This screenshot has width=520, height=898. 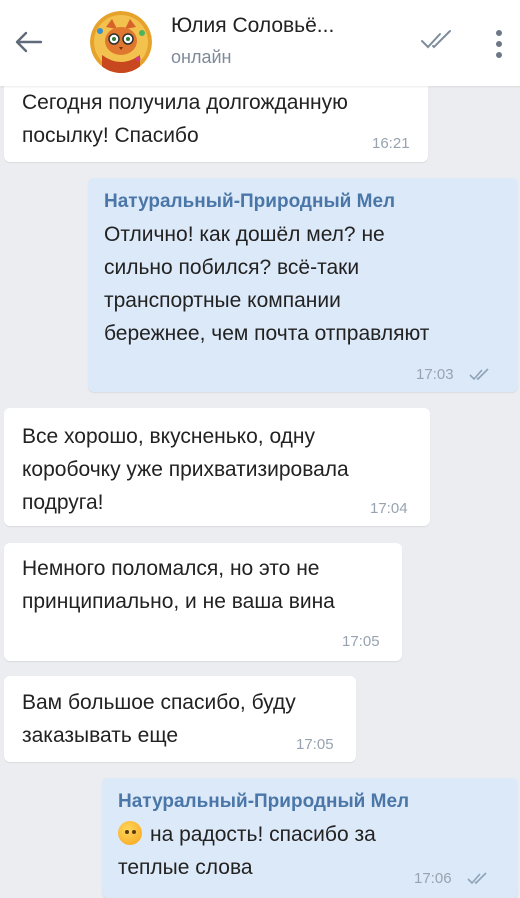 I want to click on avatar, so click(x=121, y=42).